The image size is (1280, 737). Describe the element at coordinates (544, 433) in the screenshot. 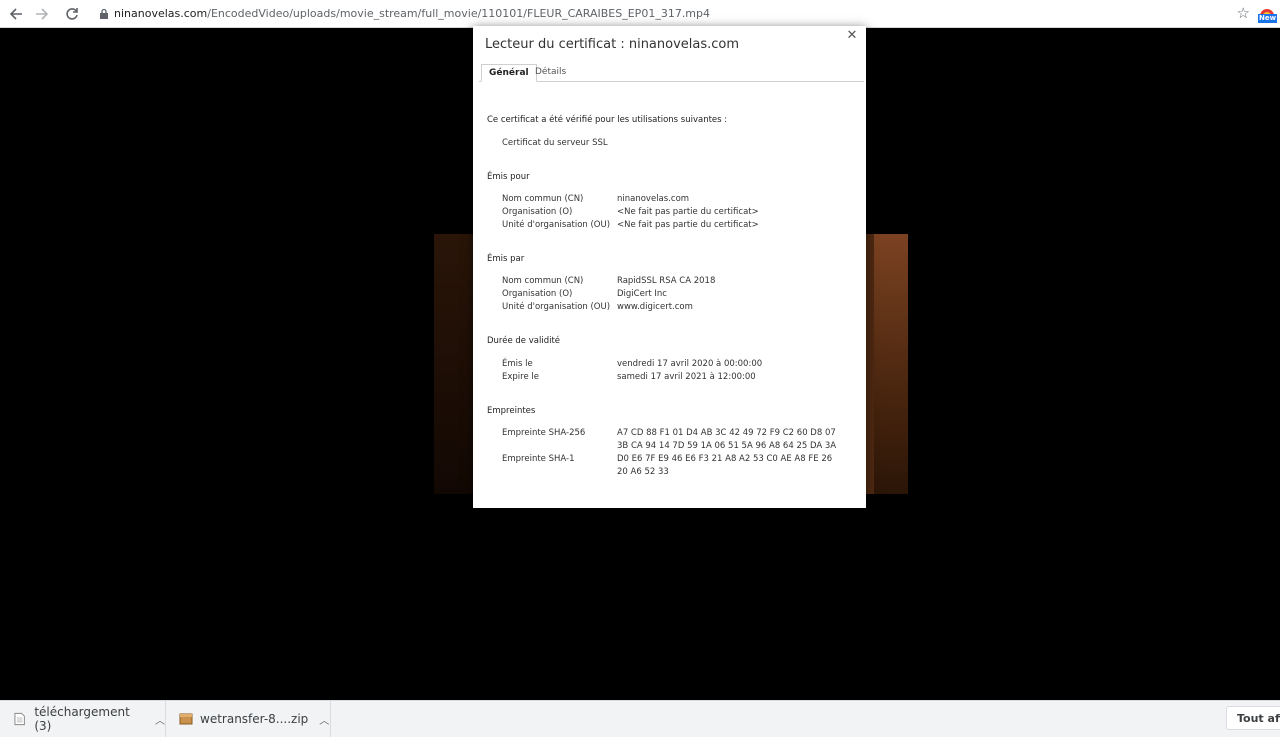

I see `sha256-label: Empreinte SHA-256` at that location.